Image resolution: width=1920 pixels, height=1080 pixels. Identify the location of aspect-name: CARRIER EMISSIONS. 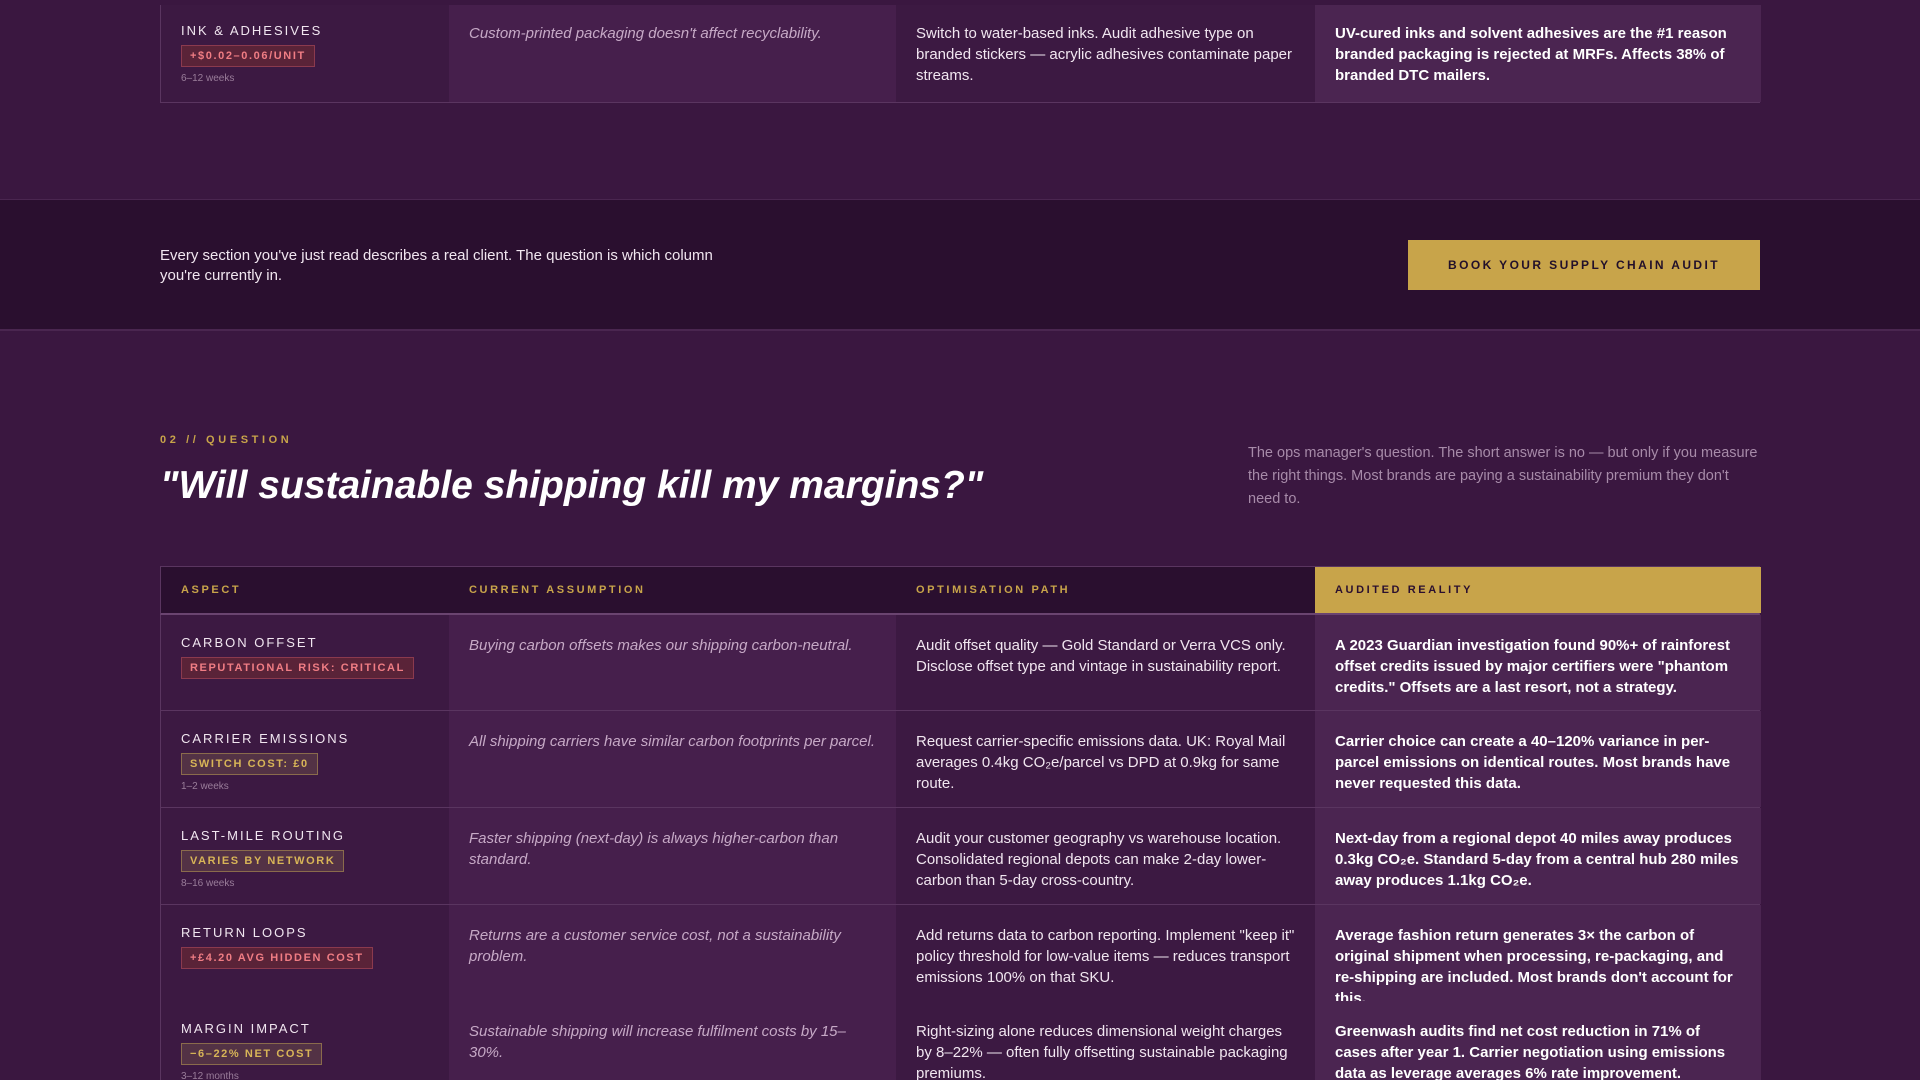
(265, 738).